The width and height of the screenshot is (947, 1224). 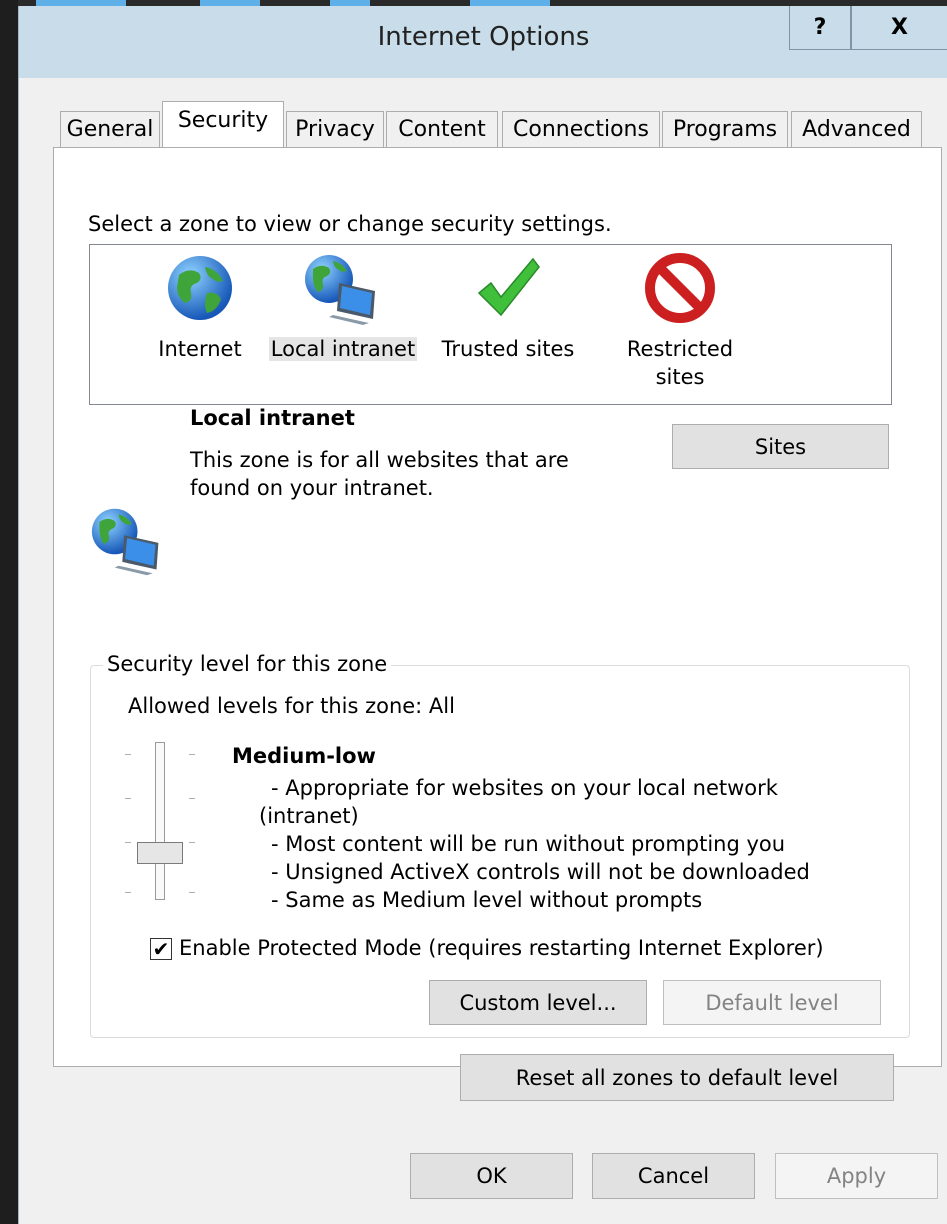 What do you see at coordinates (110, 129) in the screenshot?
I see `tab-general: General` at bounding box center [110, 129].